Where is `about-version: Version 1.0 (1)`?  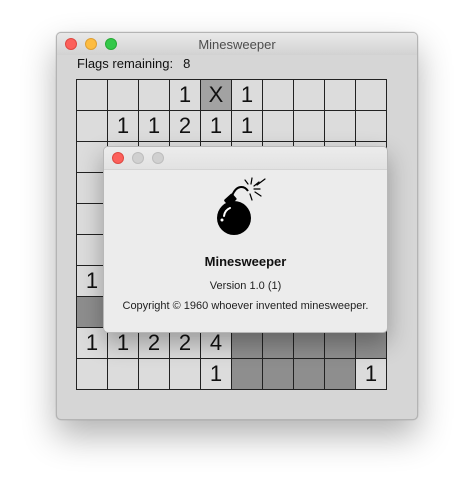 about-version: Version 1.0 (1) is located at coordinates (245, 286).